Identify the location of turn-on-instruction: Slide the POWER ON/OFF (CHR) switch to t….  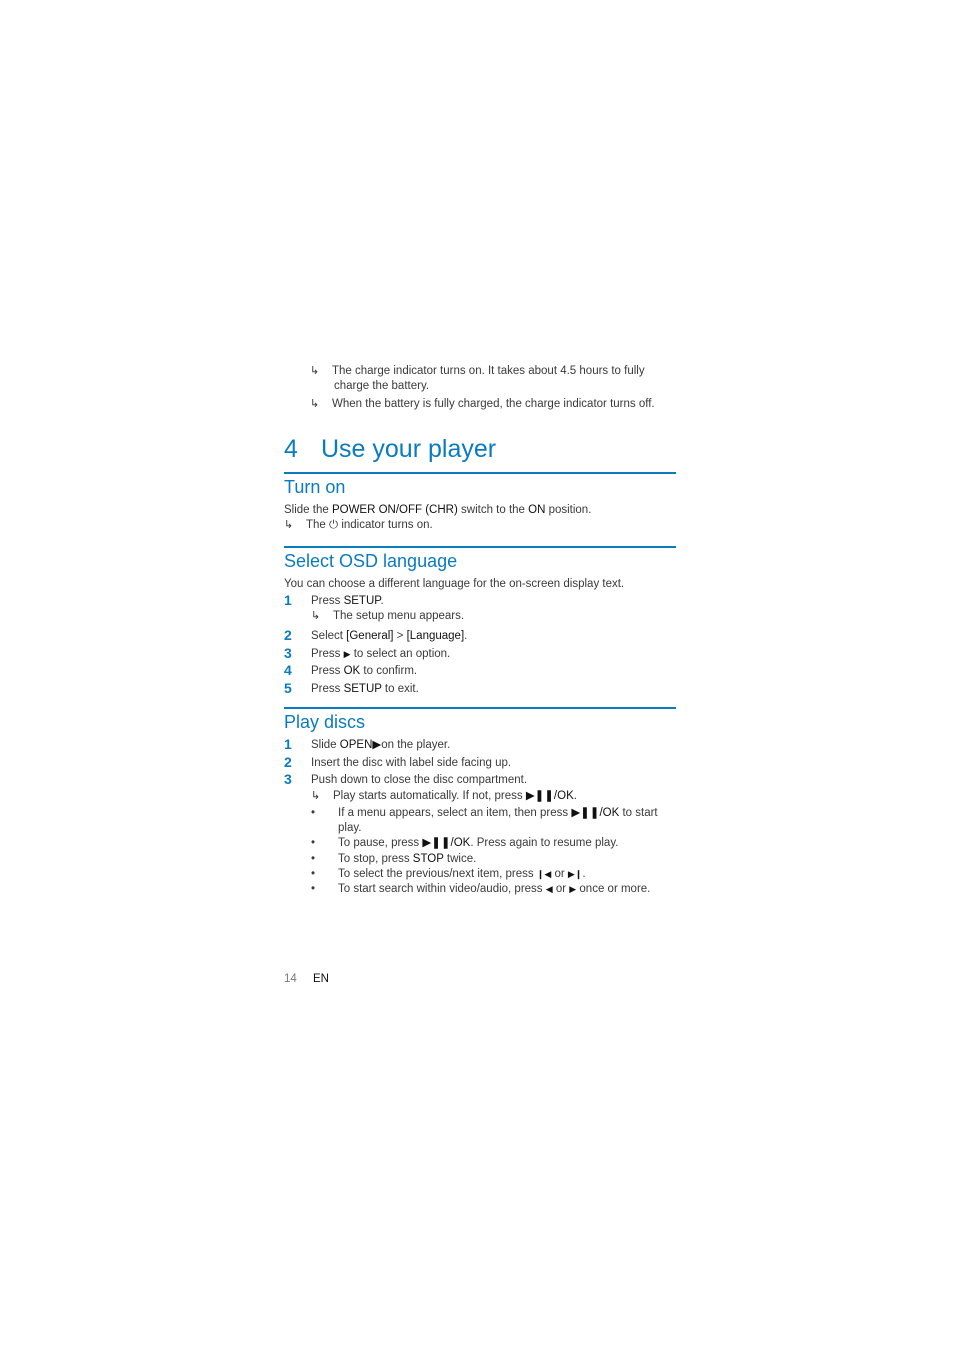
(438, 510).